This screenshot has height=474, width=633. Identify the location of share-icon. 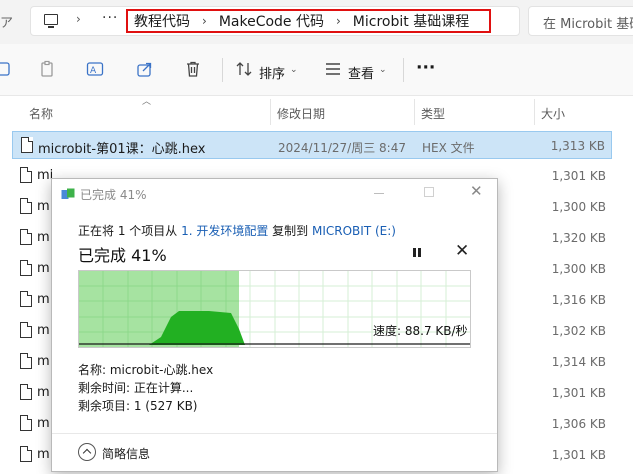
(145, 69).